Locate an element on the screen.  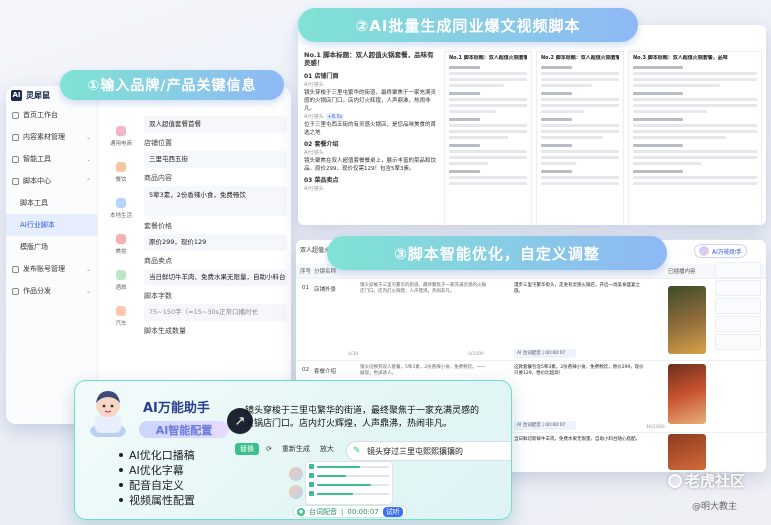
store-input: 三里屯西五街 is located at coordinates (215, 159).